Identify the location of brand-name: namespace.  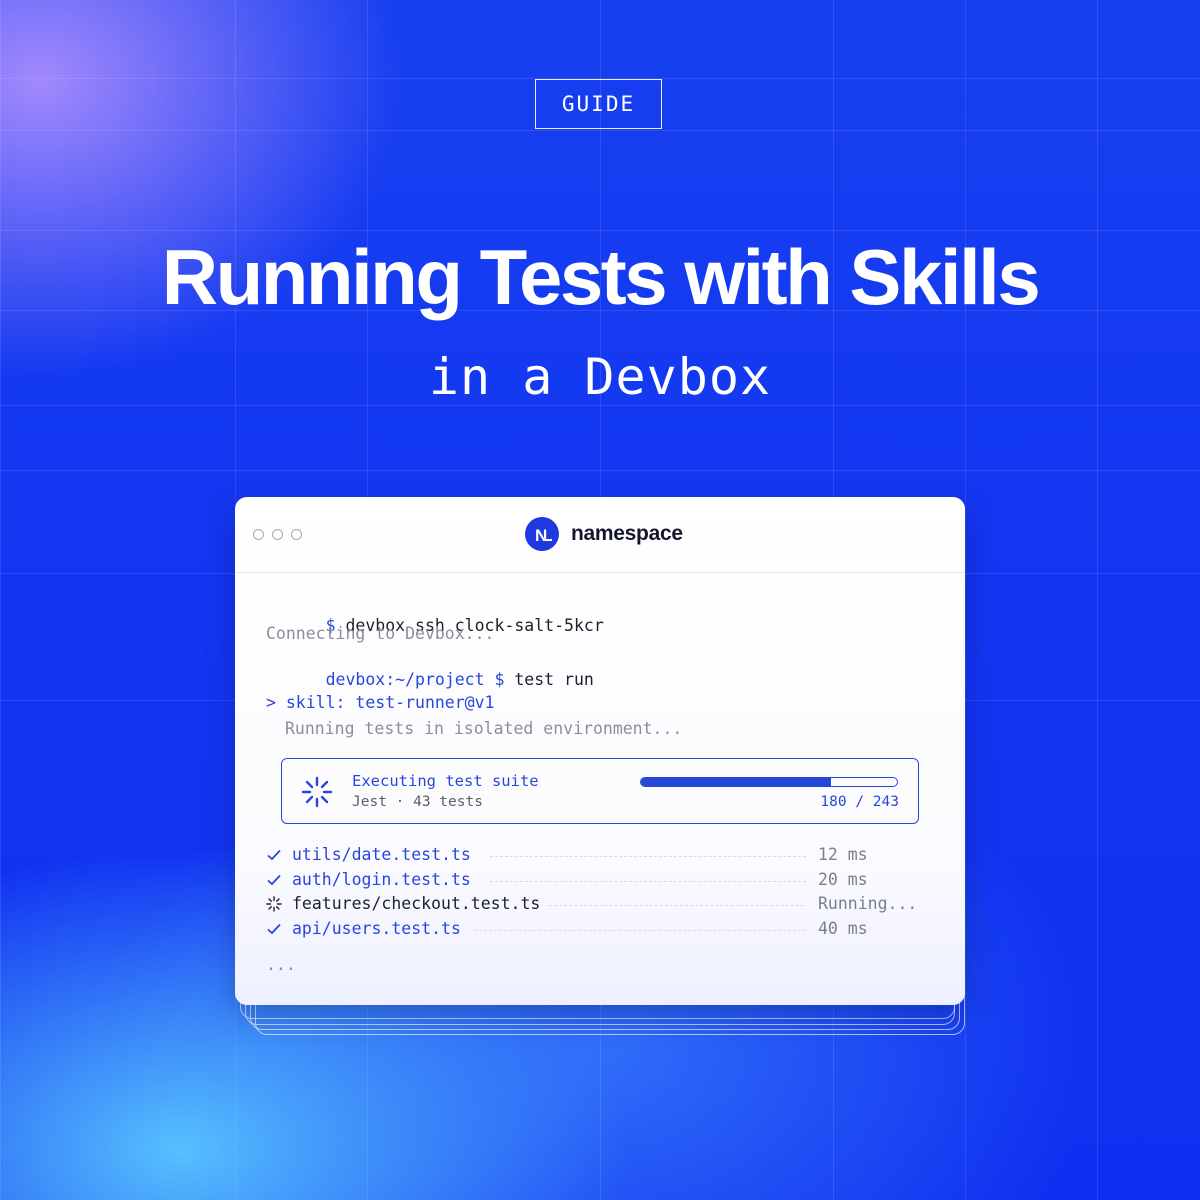
(627, 533).